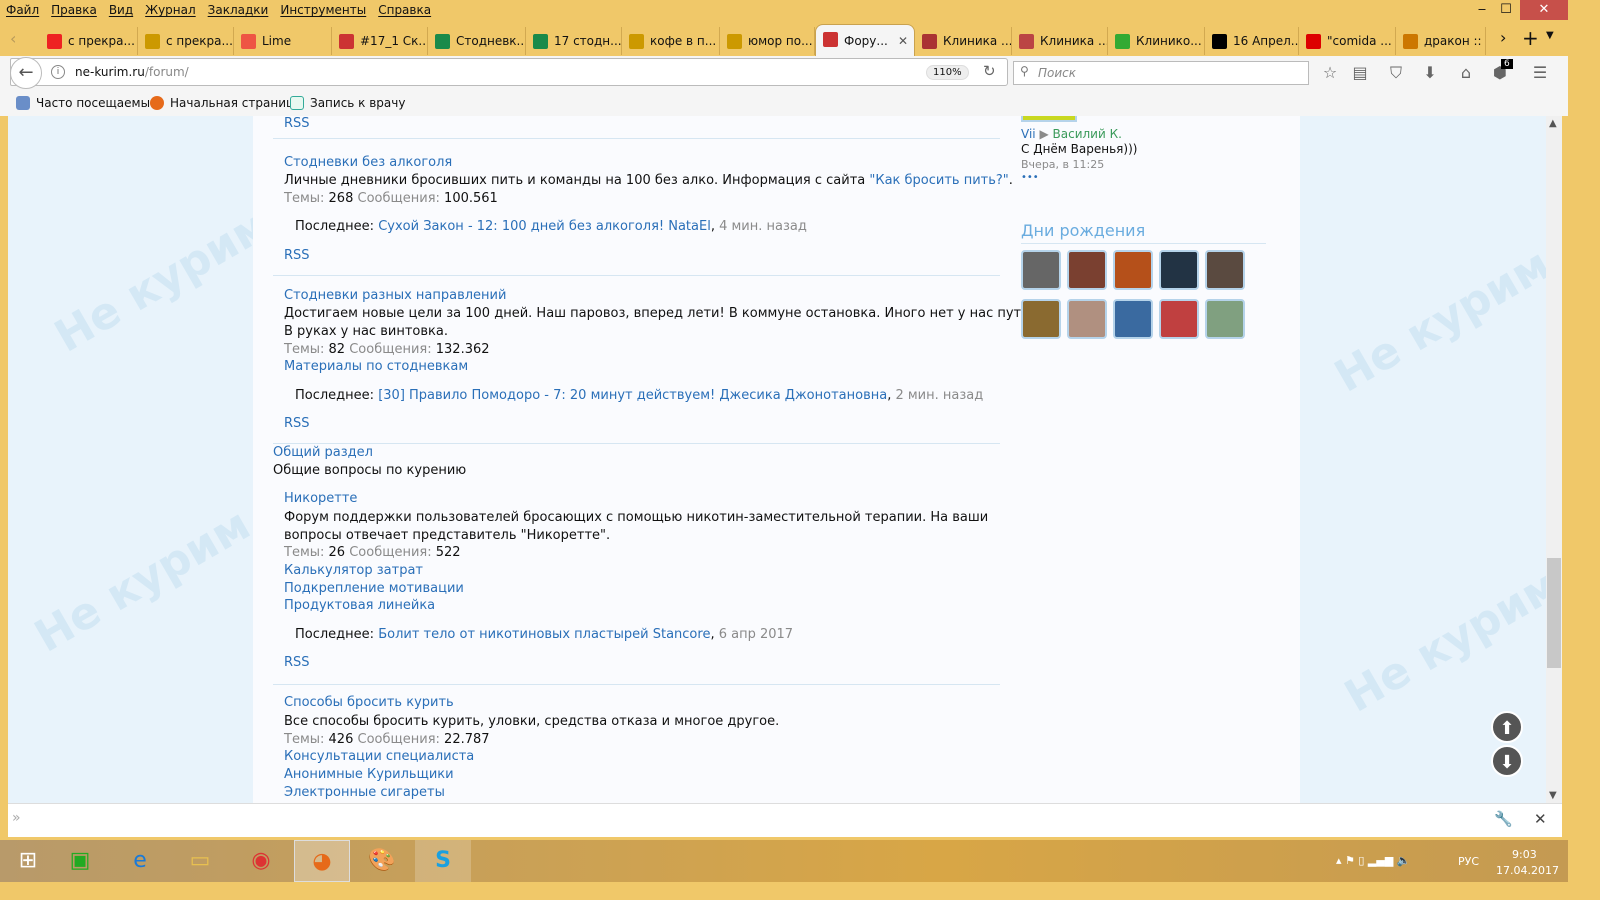 This screenshot has width=1600, height=900. Describe the element at coordinates (1540, 73) in the screenshot. I see `menu-hamburger-icon: ☰` at that location.